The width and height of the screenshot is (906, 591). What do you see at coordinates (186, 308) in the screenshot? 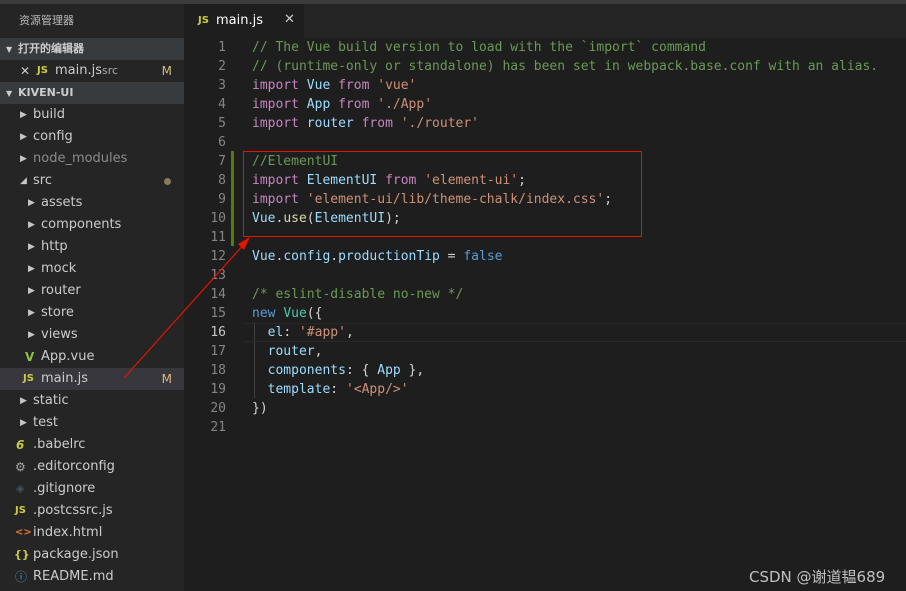
I see `annotation-arrow` at bounding box center [186, 308].